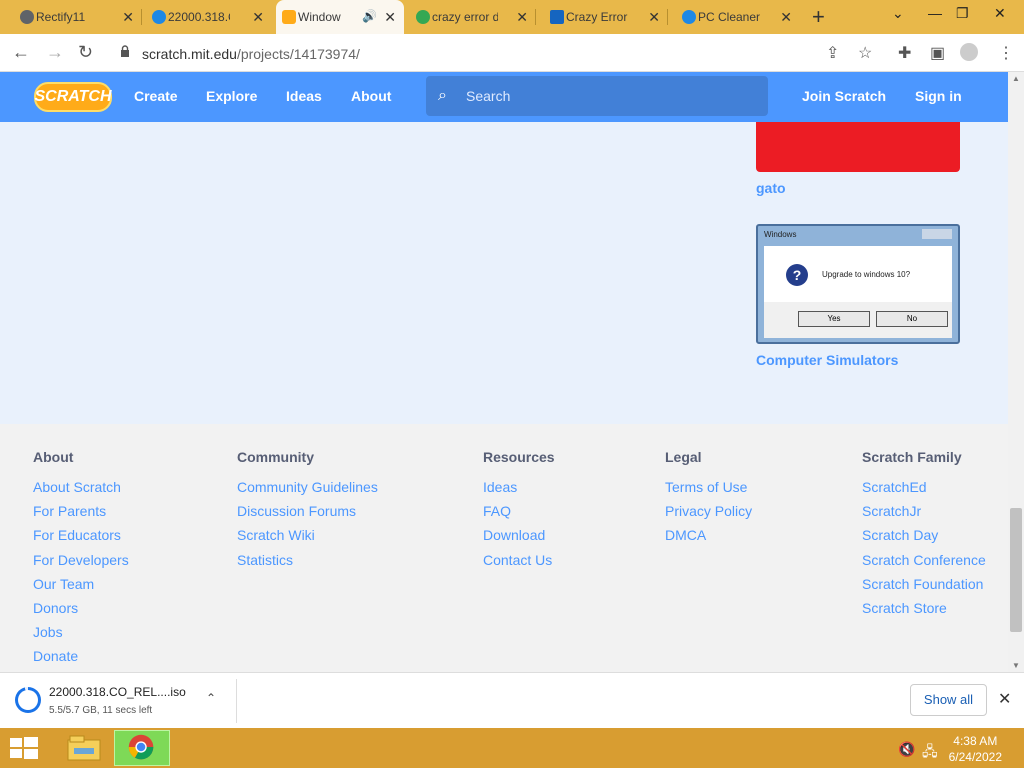 This screenshot has height=768, width=1024. Describe the element at coordinates (81, 660) in the screenshot. I see `footer-link: Donate` at that location.